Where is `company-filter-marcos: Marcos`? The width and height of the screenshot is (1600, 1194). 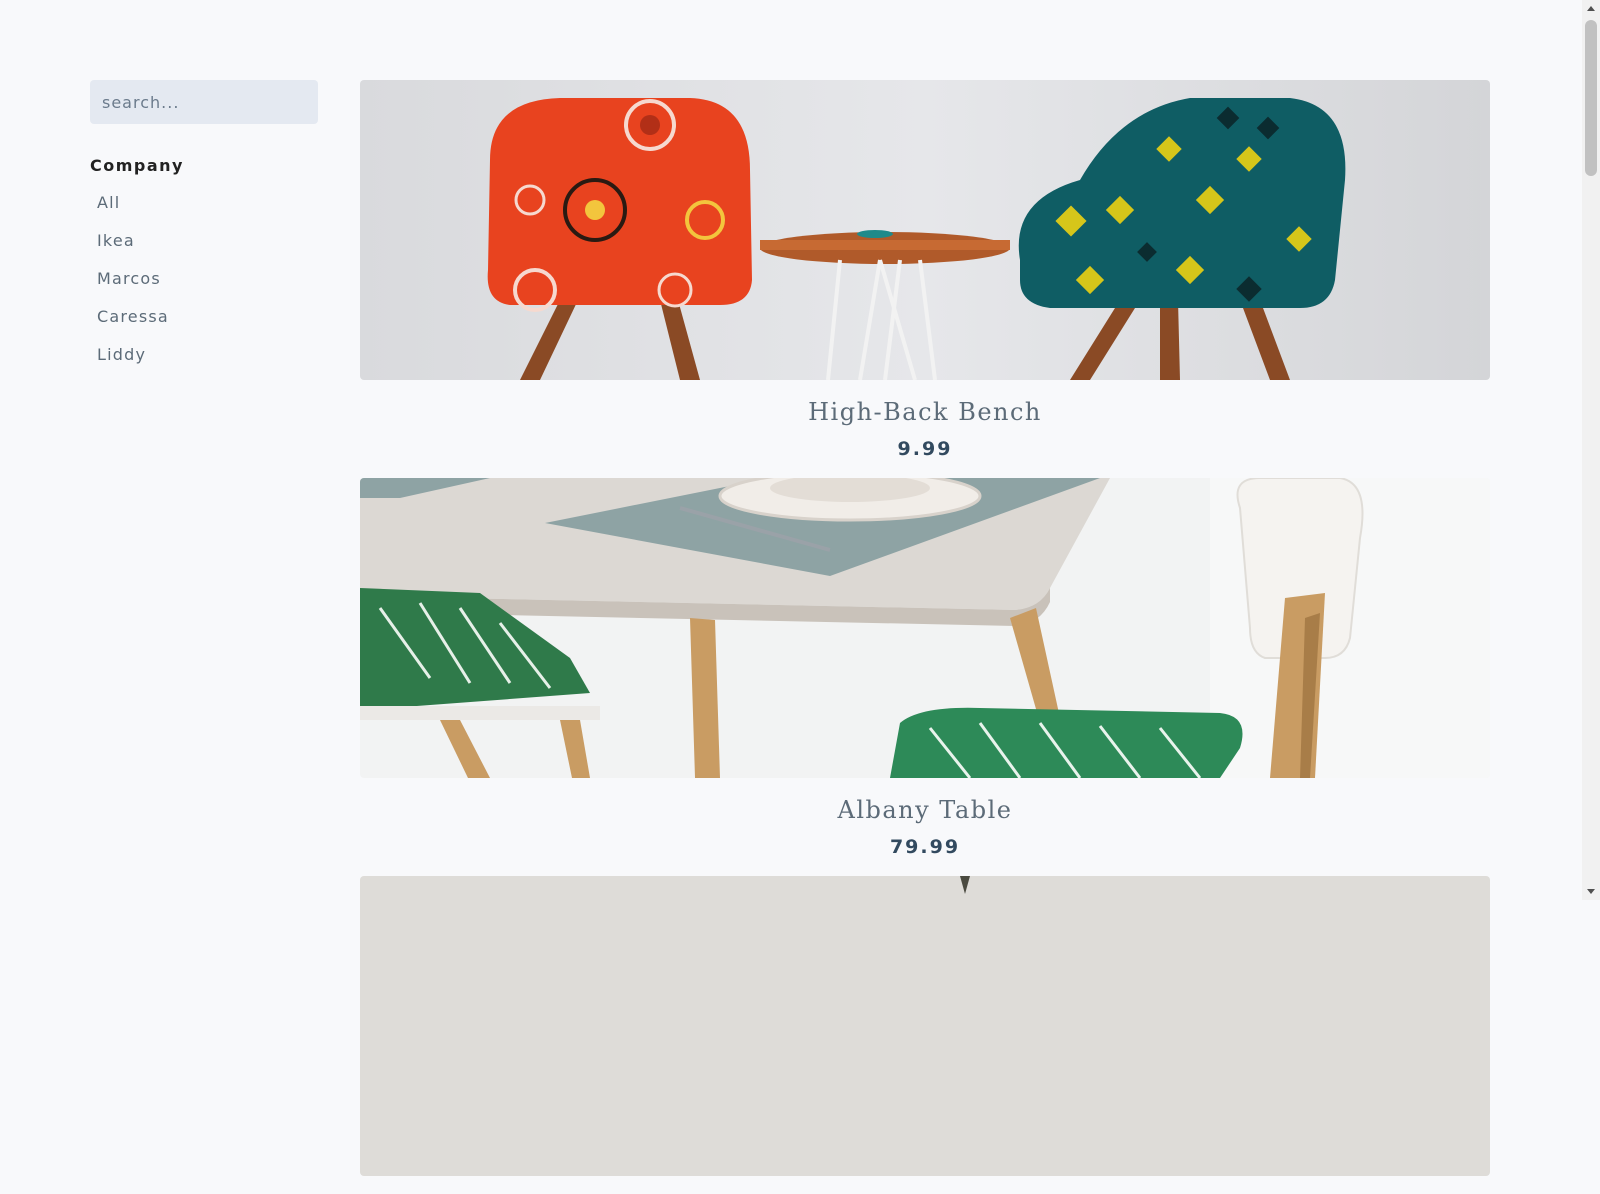 company-filter-marcos: Marcos is located at coordinates (204, 284).